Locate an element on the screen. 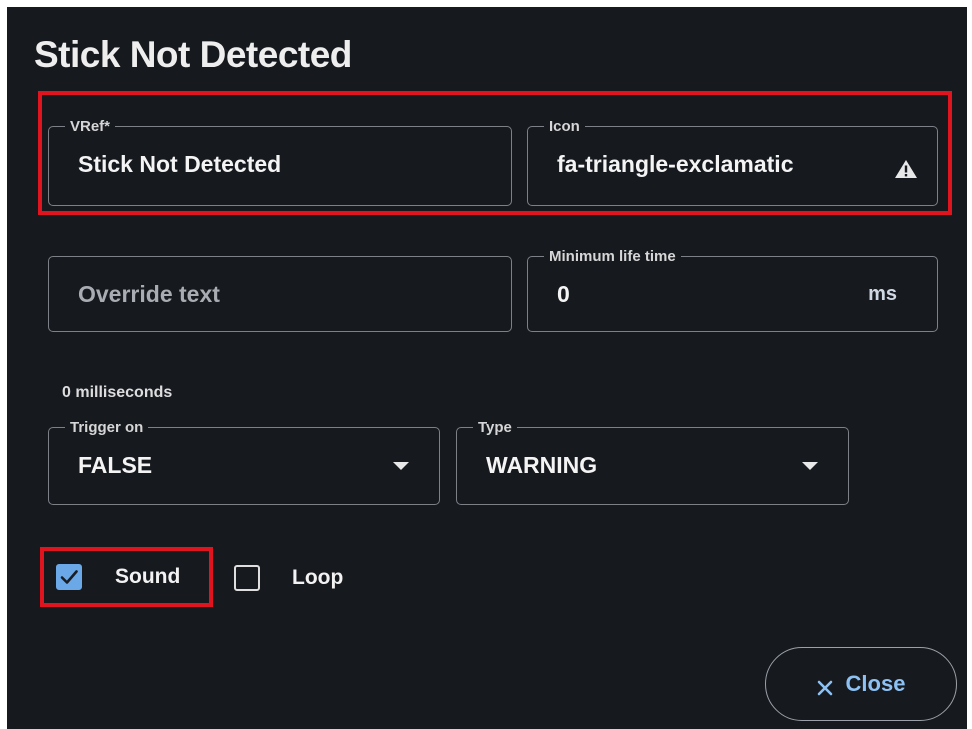 The width and height of the screenshot is (972, 729). minimum-life-time-value: 0 is located at coordinates (563, 294).